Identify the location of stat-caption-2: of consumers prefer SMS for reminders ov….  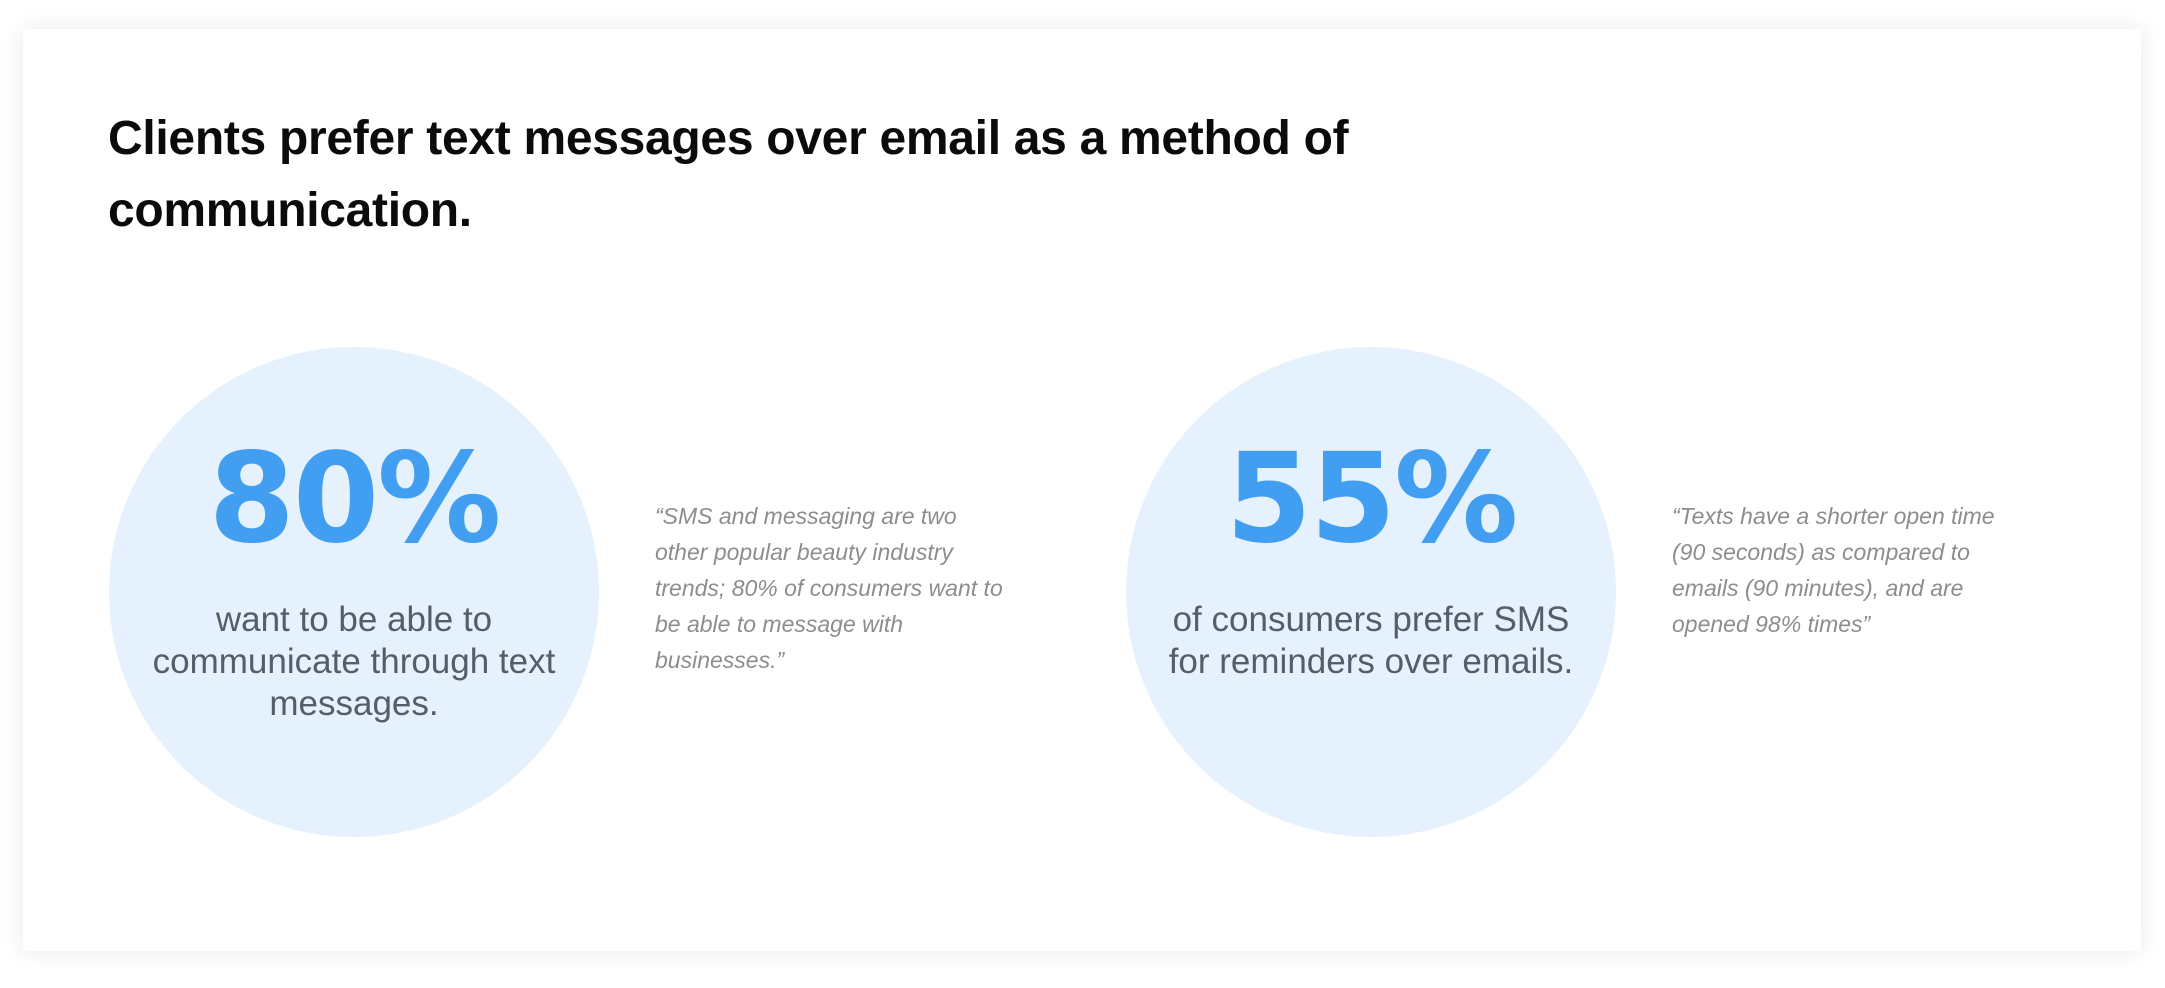
(1371, 640).